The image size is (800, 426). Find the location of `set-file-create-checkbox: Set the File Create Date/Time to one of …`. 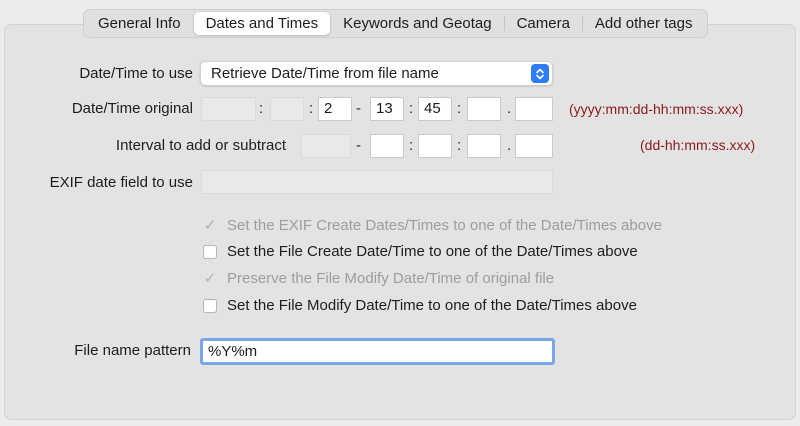

set-file-create-checkbox: Set the File Create Date/Time to one of … is located at coordinates (420, 251).